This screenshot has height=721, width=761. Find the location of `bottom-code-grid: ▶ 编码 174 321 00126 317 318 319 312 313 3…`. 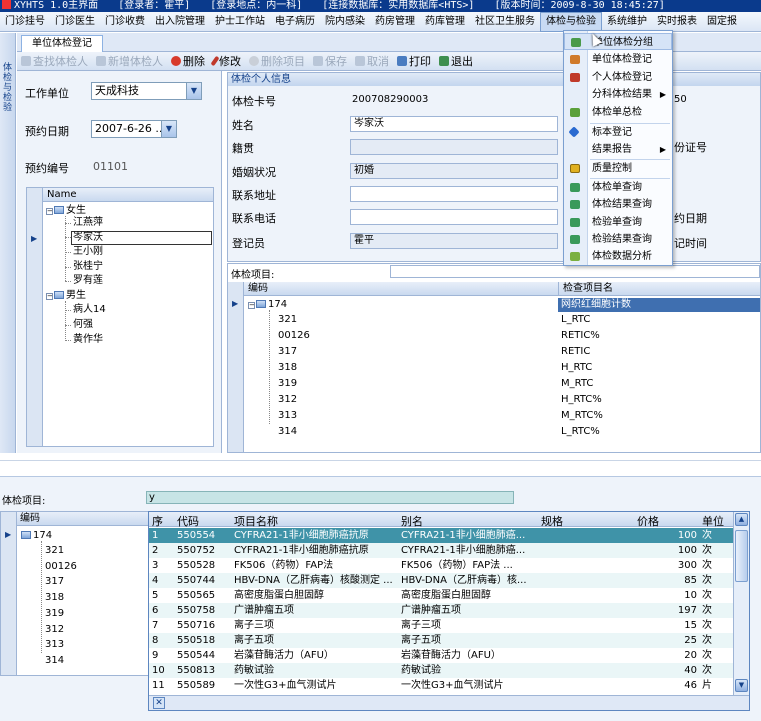

bottom-code-grid: ▶ 编码 174 321 00126 317 318 319 312 313 3… is located at coordinates (75, 593).